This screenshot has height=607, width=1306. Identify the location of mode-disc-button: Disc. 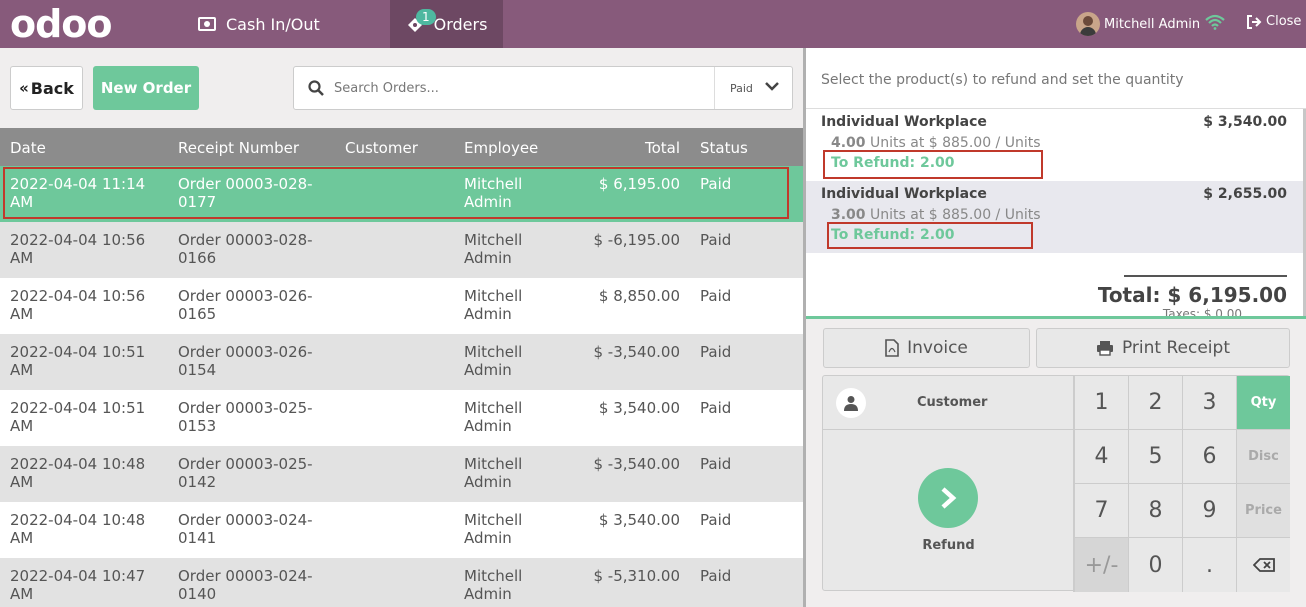
(1263, 457).